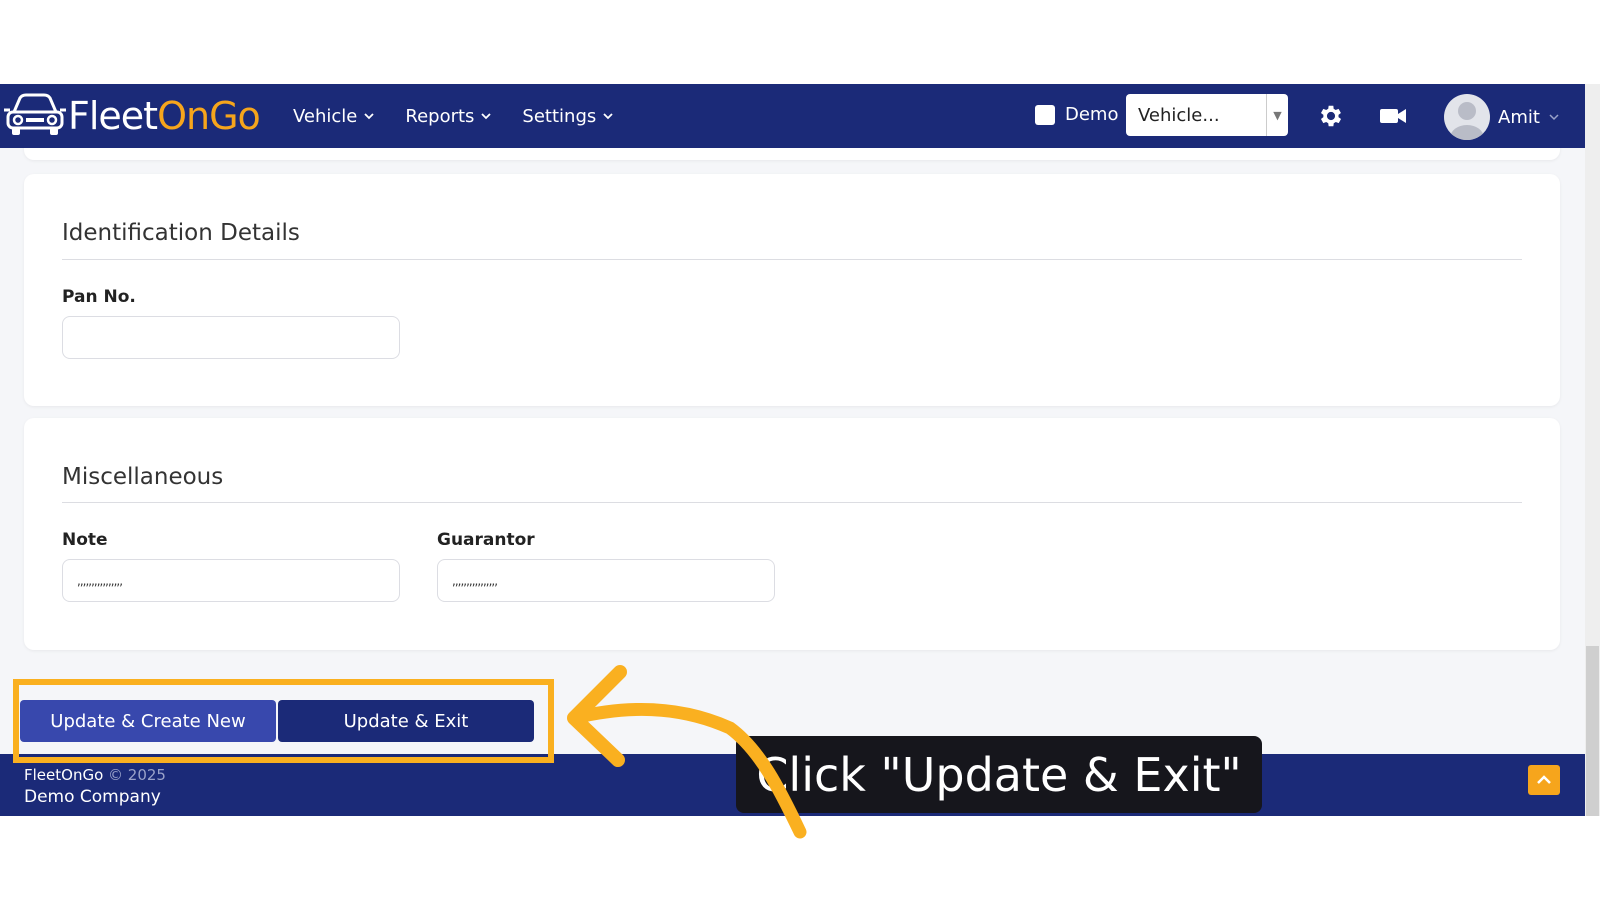 The image size is (1600, 900). Describe the element at coordinates (1277, 115) in the screenshot. I see `select-arrow-icon: ▼` at that location.